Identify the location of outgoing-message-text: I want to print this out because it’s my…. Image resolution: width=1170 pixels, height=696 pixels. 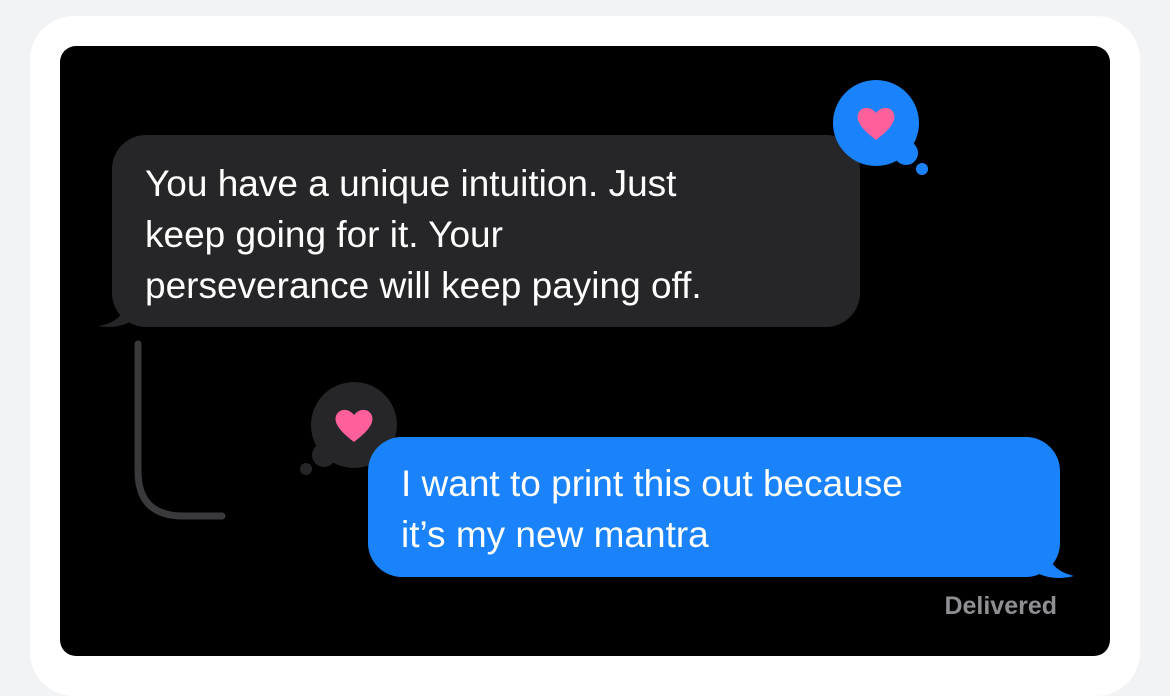
(652, 509).